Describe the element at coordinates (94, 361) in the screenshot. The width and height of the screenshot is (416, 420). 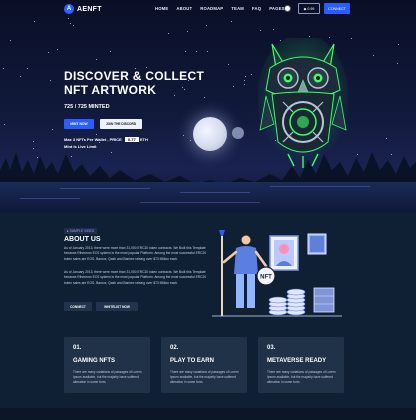
I see `card-title: GAMING NFTS` at that location.